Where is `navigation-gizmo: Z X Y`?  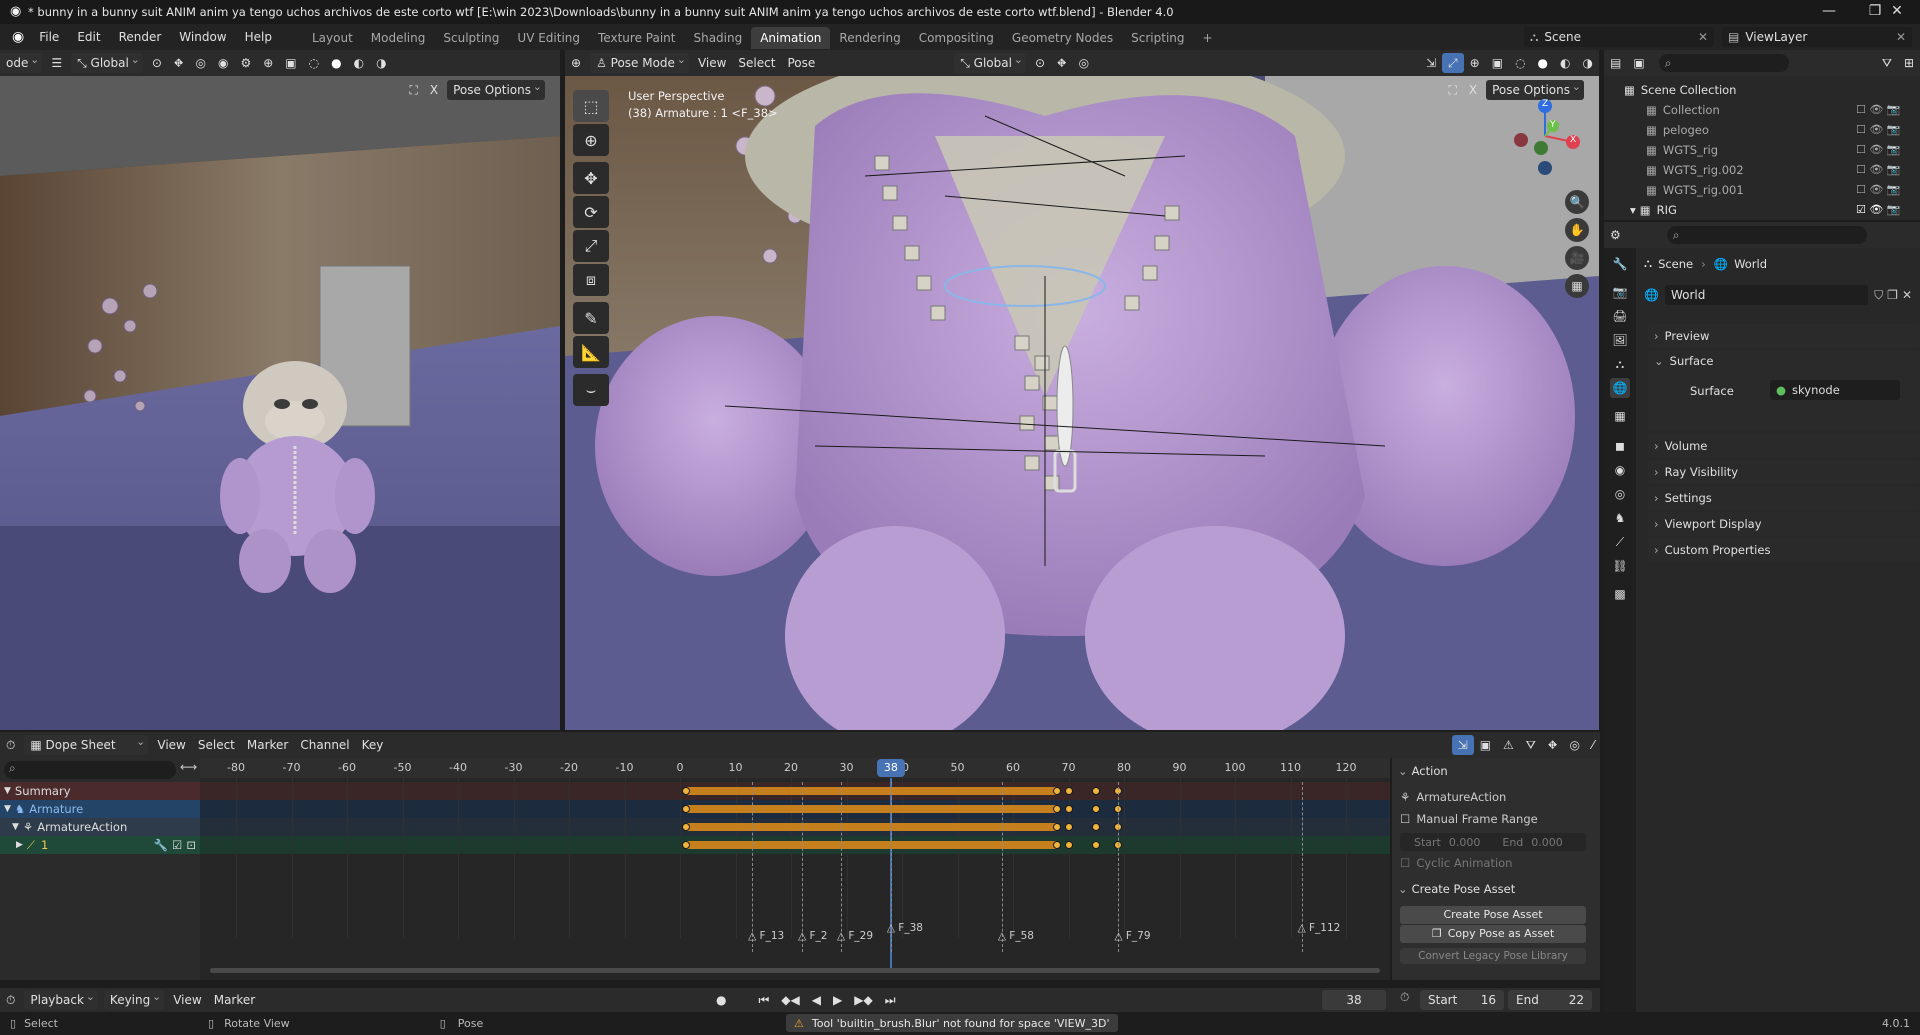
navigation-gizmo: Z X Y is located at coordinates (1545, 136).